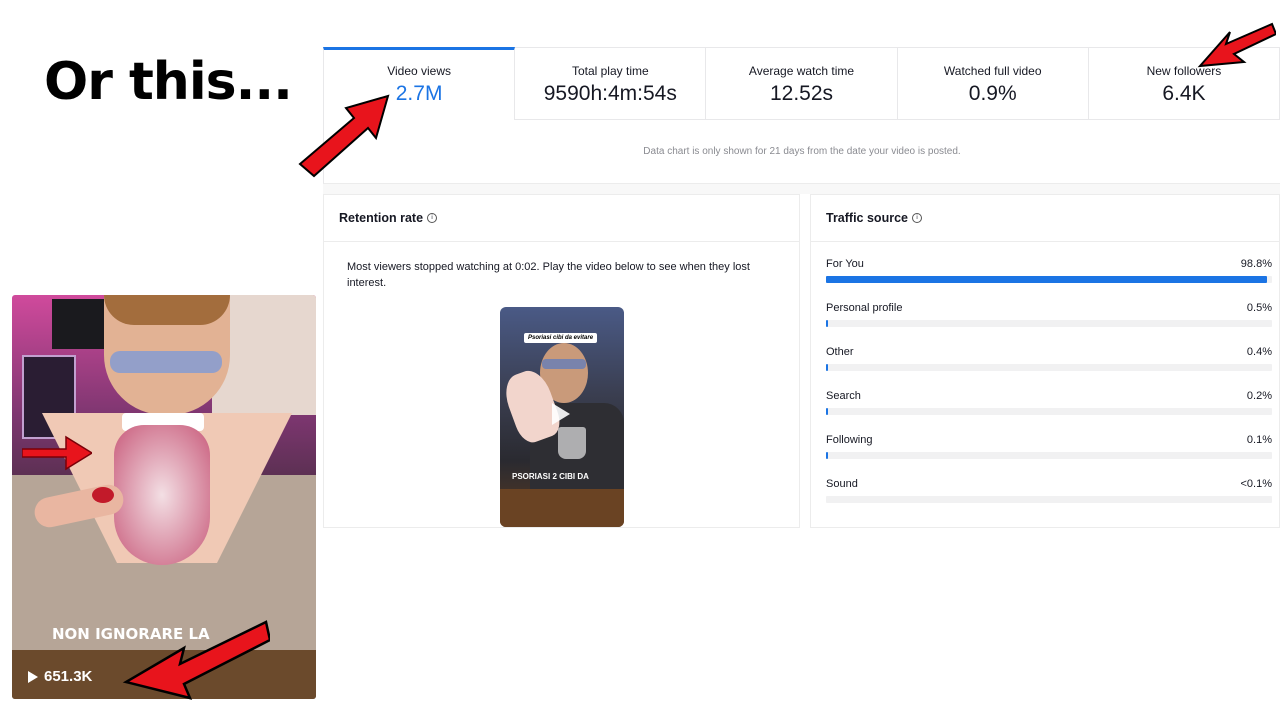  Describe the element at coordinates (1259, 352) in the screenshot. I see `traffic-value: 0.4%` at that location.